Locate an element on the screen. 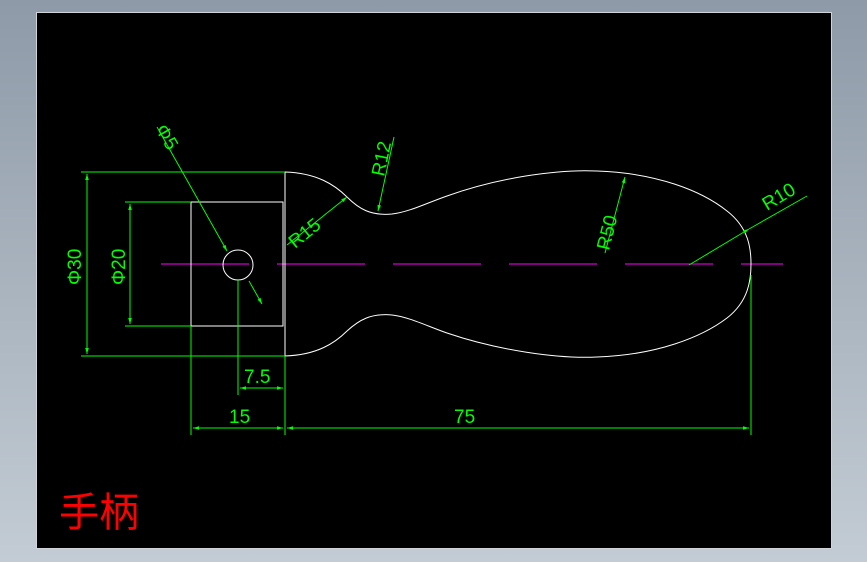  label-body-radius: R50 is located at coordinates (607, 232).